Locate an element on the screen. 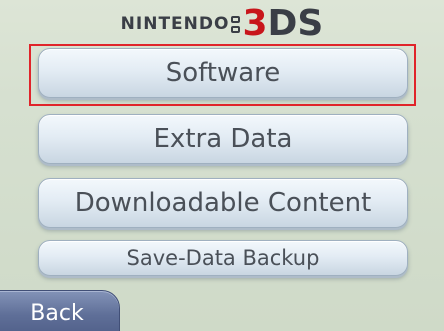  logo-dots-icon is located at coordinates (236, 24).